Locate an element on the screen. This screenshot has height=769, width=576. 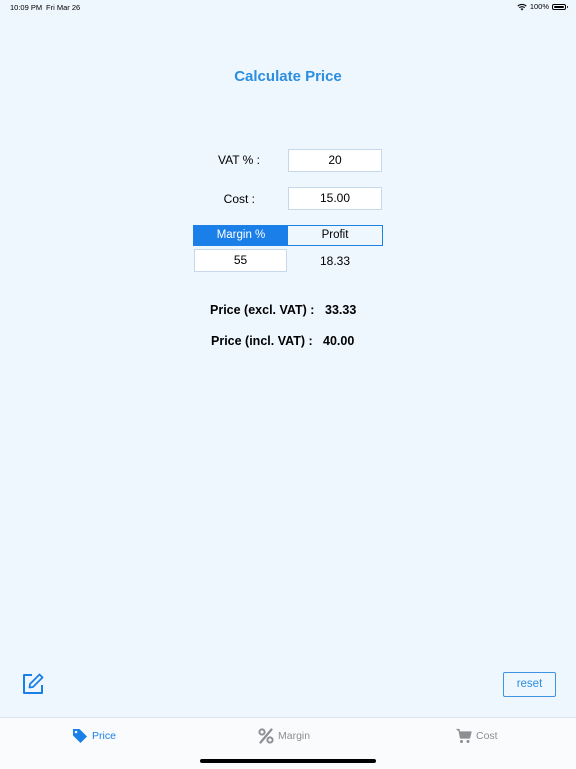
status-date: Fri Mar 26 is located at coordinates (63, 7).